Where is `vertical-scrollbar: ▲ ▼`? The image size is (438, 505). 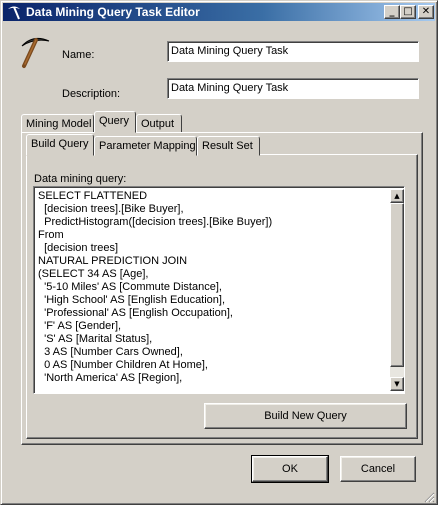
vertical-scrollbar: ▲ ▼ is located at coordinates (397, 290).